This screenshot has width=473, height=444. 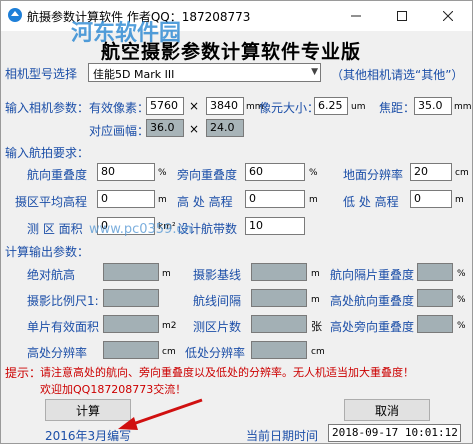 What do you see at coordinates (397, 108) in the screenshot?
I see `focal-label: 焦距：` at bounding box center [397, 108].